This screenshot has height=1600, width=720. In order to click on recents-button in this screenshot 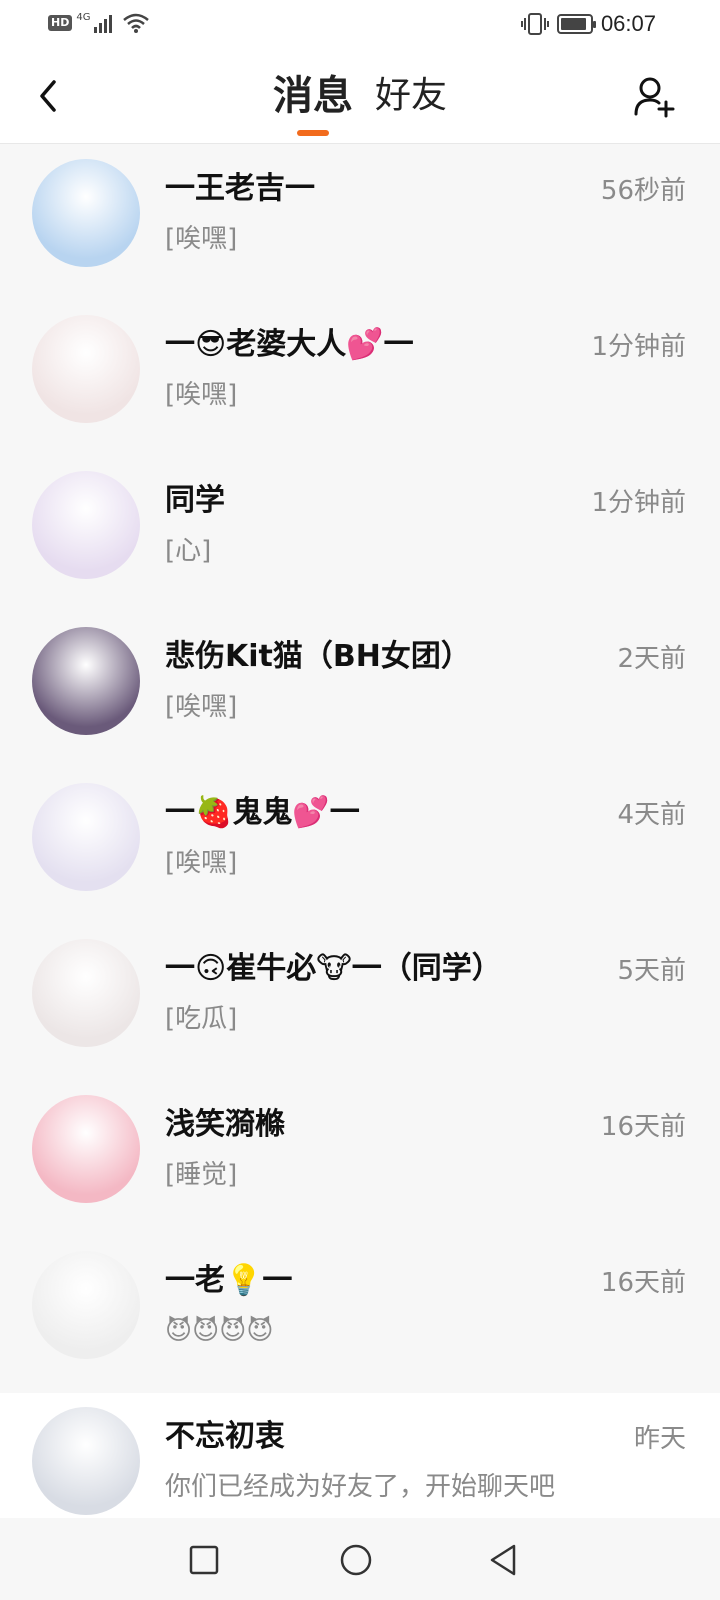, I will do `click(204, 1560)`.